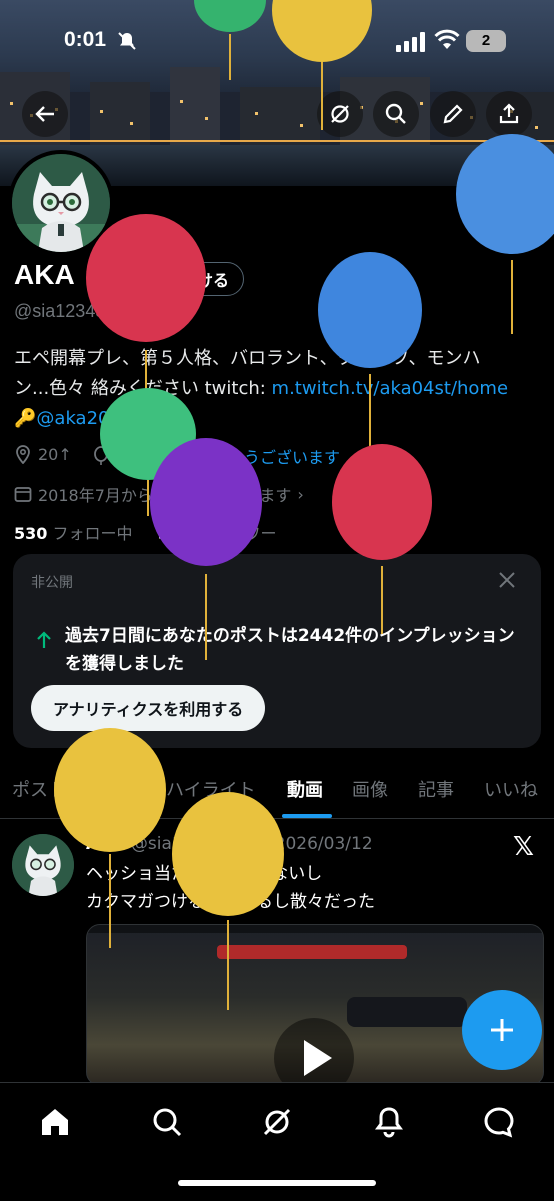  What do you see at coordinates (228, 901) in the screenshot?
I see `balloon-yellow-lower-mid` at bounding box center [228, 901].